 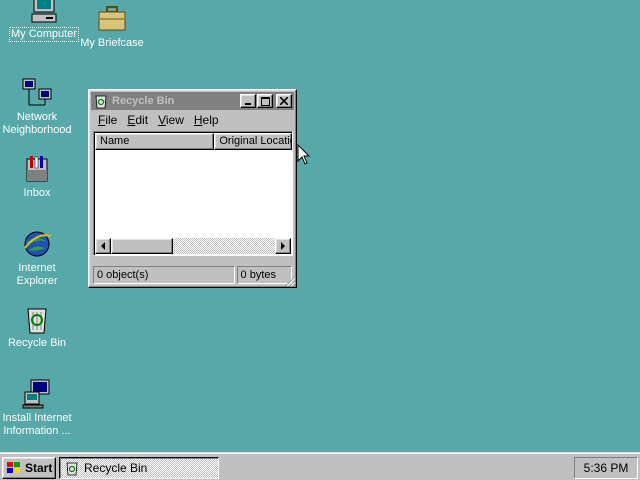 What do you see at coordinates (37, 117) in the screenshot?
I see `label-line: Network` at bounding box center [37, 117].